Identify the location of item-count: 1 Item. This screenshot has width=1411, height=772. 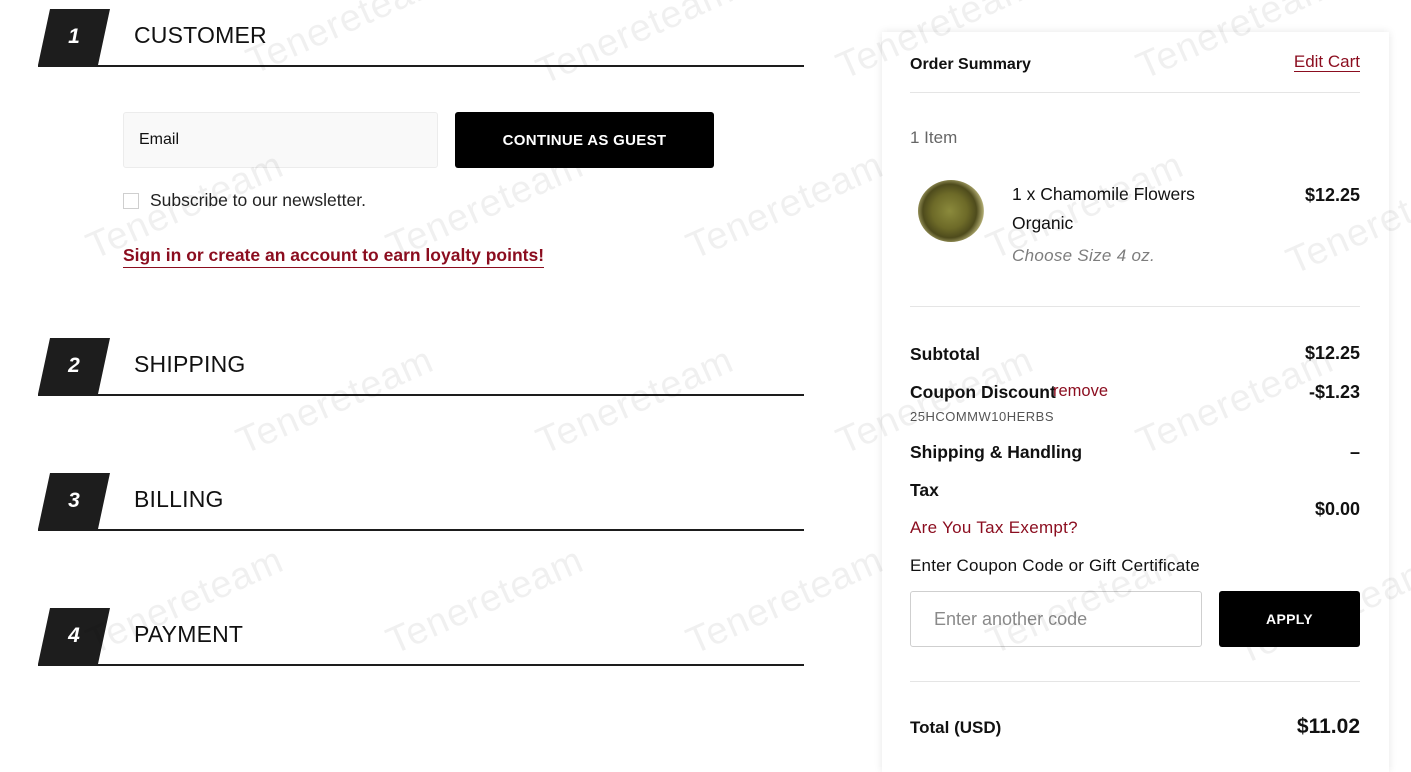
(934, 137).